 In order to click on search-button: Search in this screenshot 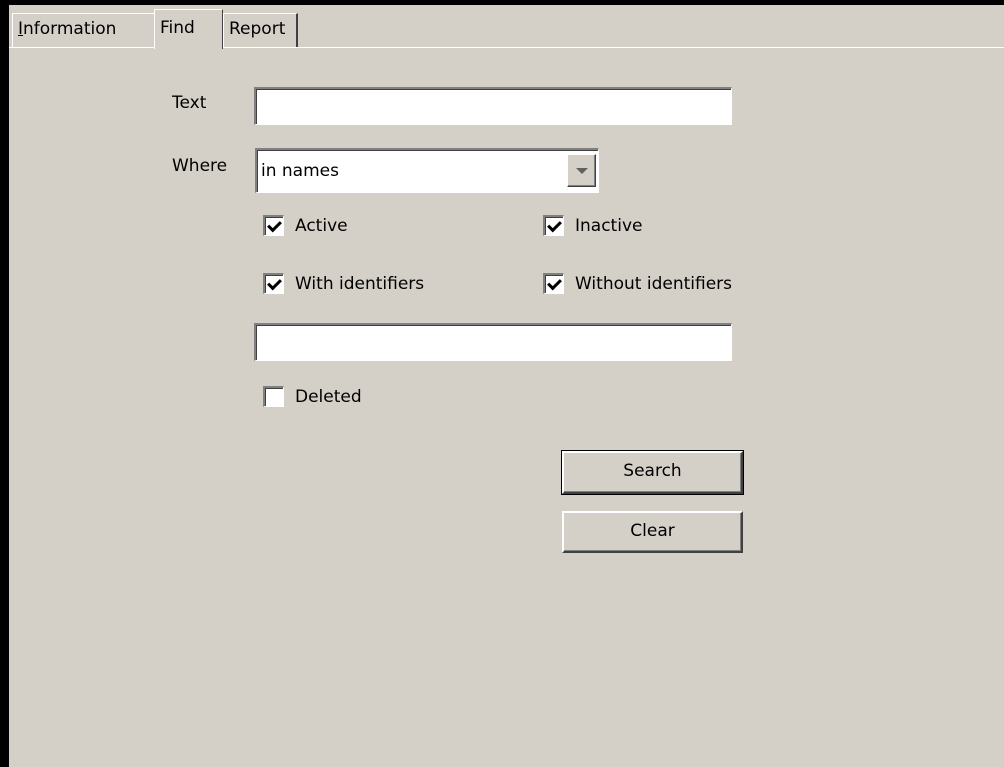, I will do `click(652, 472)`.